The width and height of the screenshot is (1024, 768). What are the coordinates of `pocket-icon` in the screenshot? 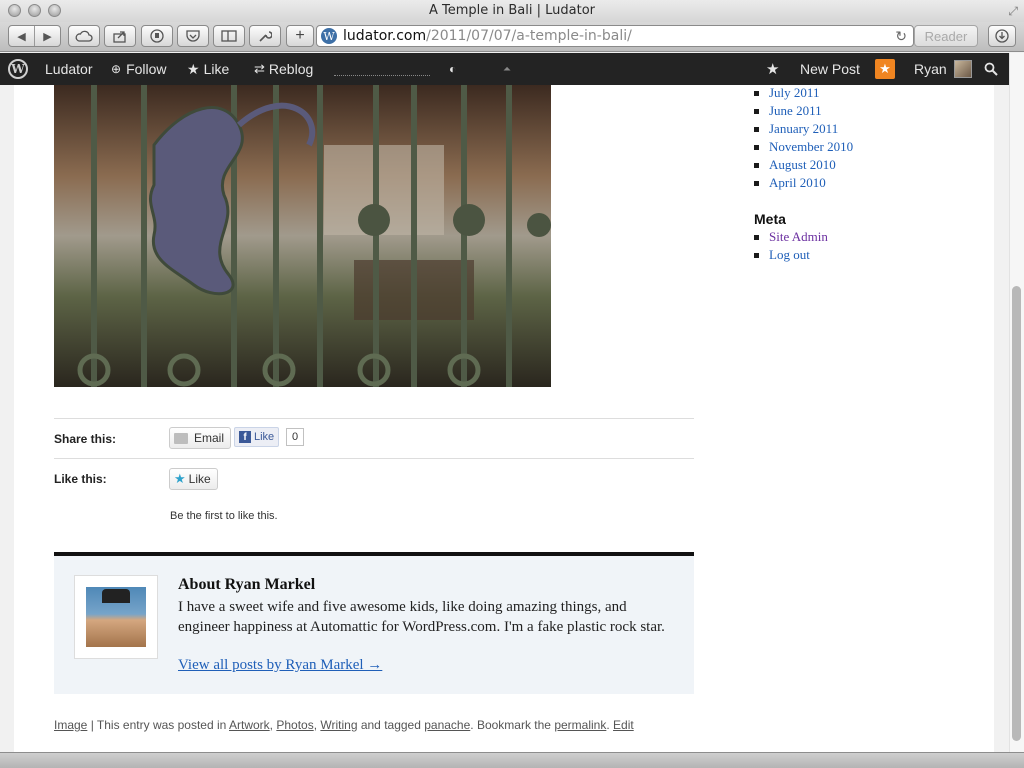 It's located at (193, 36).